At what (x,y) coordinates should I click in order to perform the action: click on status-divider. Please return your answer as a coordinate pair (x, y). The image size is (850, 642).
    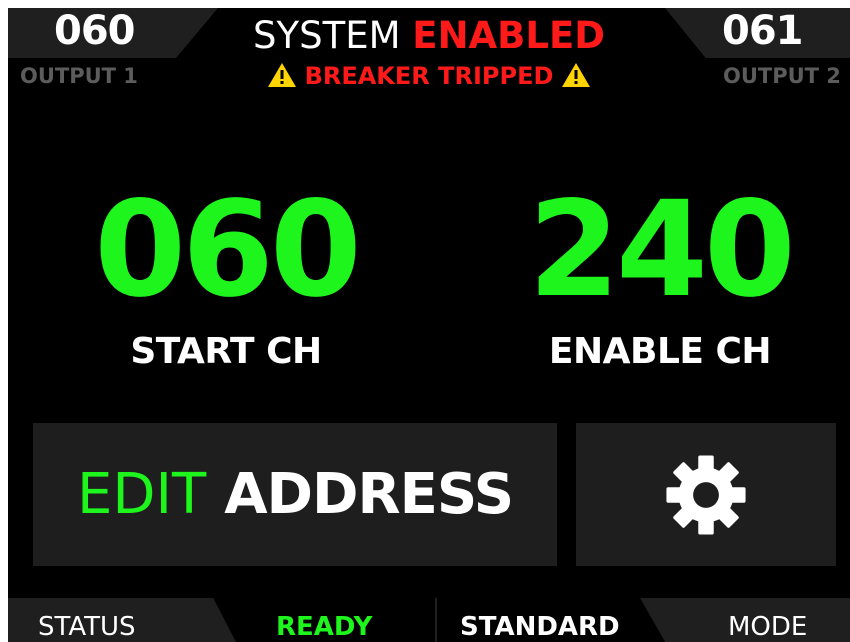
    Looking at the image, I should click on (436, 620).